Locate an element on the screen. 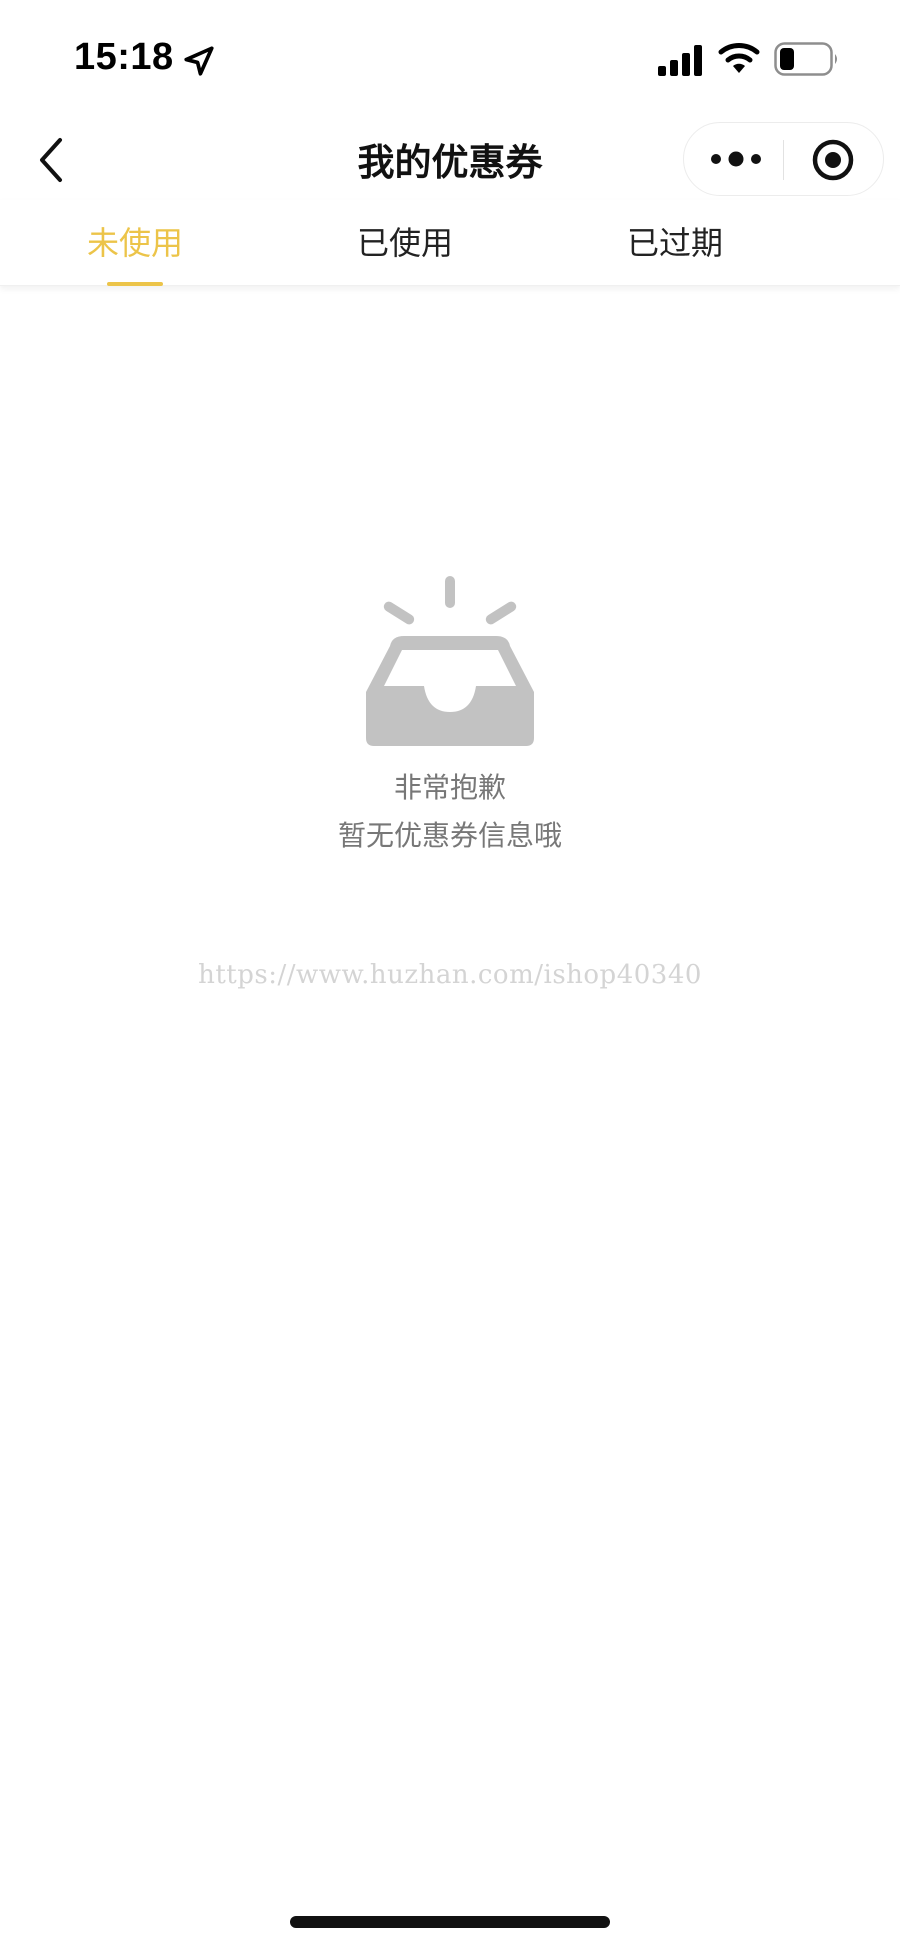  status-bar: 15:18 is located at coordinates (450, 59).